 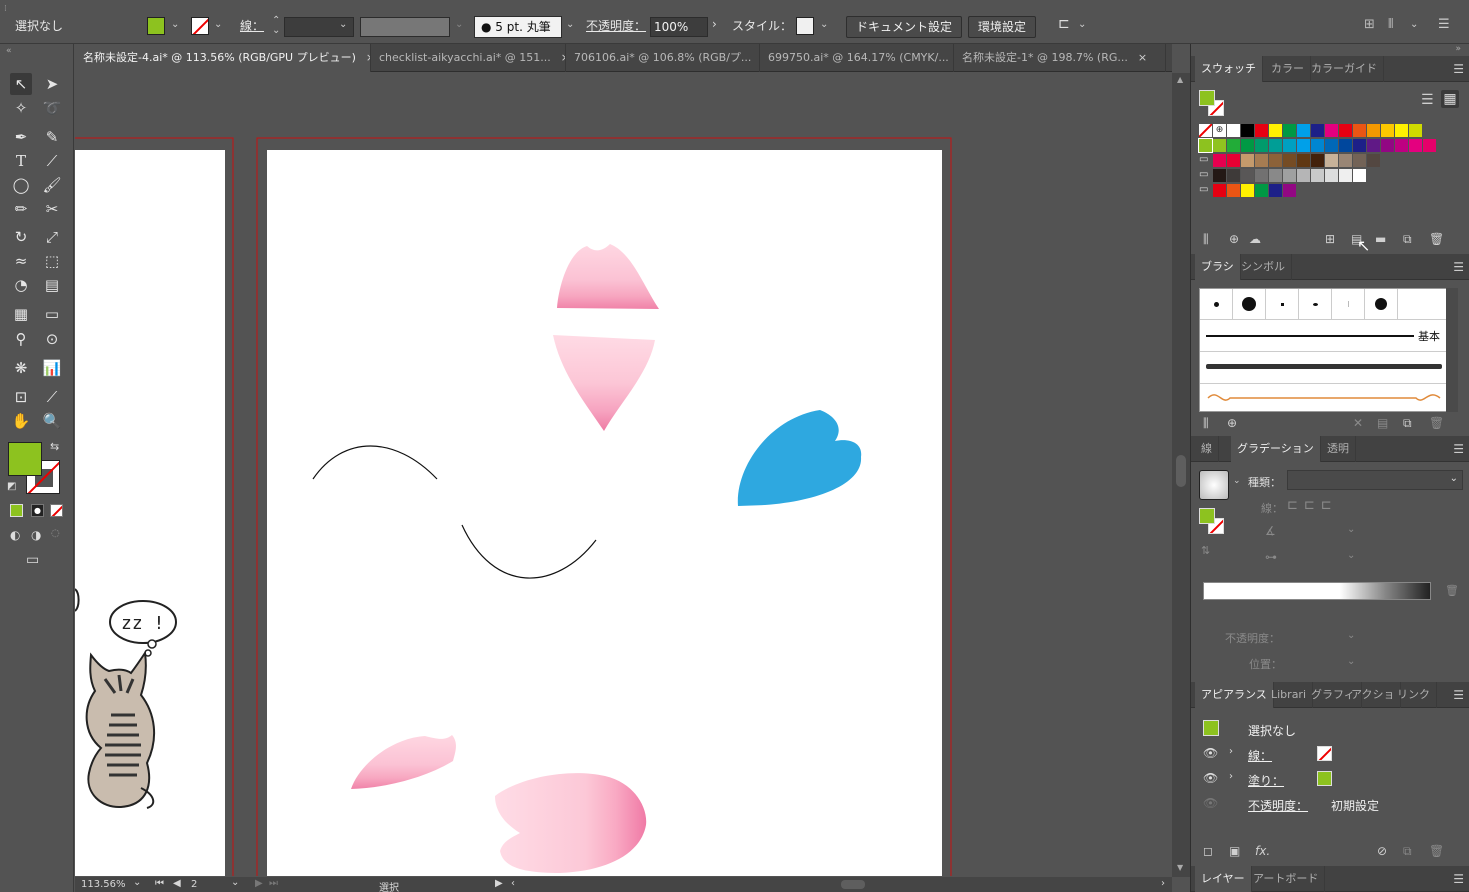 What do you see at coordinates (56, 510) in the screenshot?
I see `none-mode-icon` at bounding box center [56, 510].